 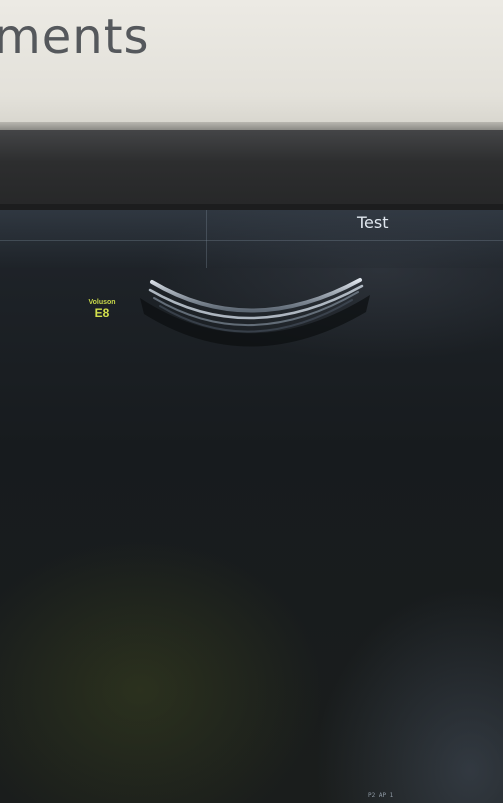 I want to click on arc-band-middle, so click(x=256, y=302).